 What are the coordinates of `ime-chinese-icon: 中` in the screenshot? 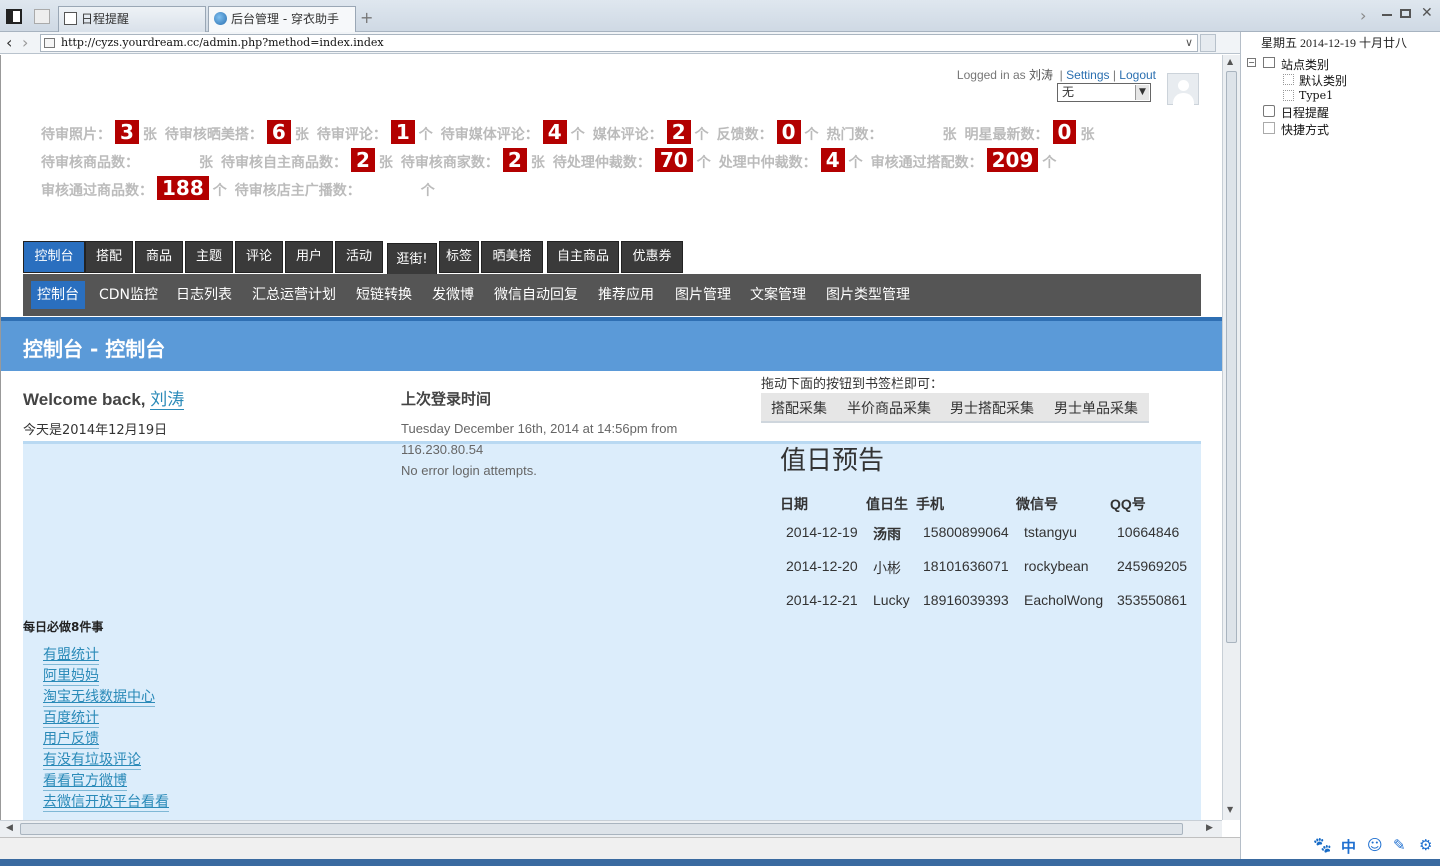 It's located at (1348, 846).